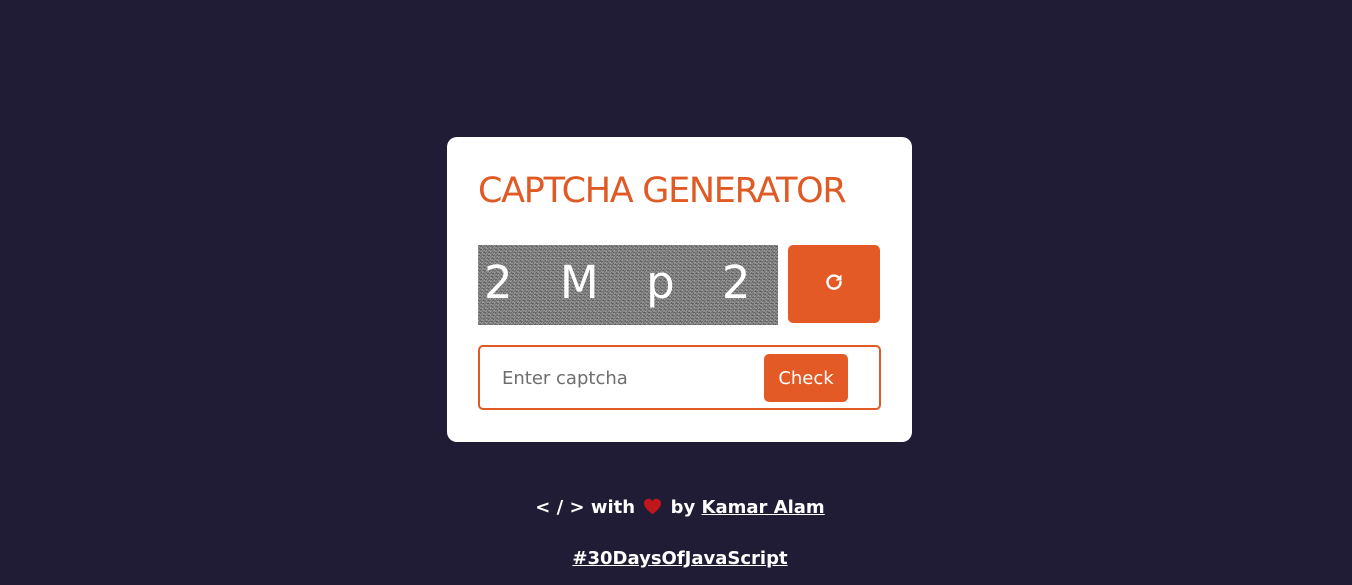 This screenshot has height=585, width=1352. I want to click on by-text: by, so click(683, 507).